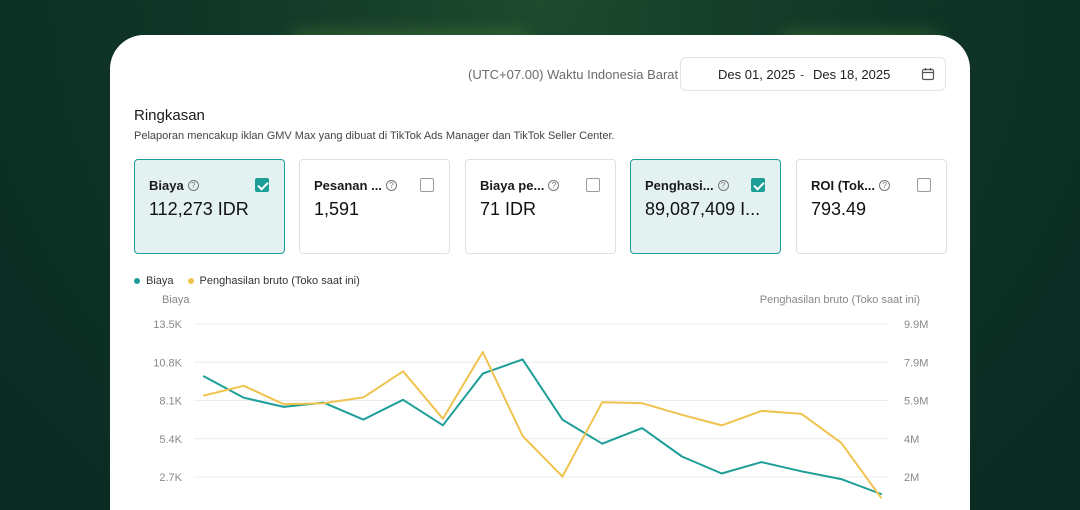 The image size is (1080, 510). Describe the element at coordinates (871, 206) in the screenshot. I see `metric-card-roi: ROI (Tok... ? 793.49` at that location.